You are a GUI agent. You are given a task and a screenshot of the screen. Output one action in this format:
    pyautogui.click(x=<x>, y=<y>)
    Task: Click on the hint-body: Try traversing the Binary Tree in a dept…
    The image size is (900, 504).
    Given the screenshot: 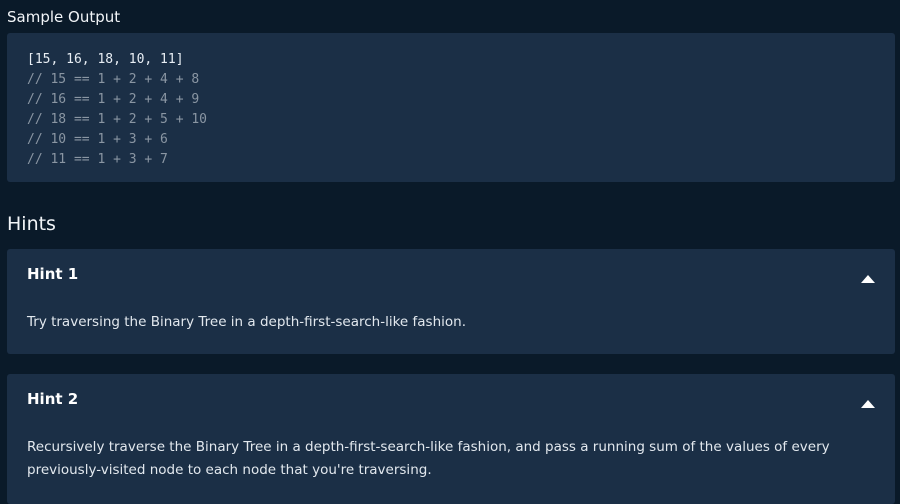 What is the action you would take?
    pyautogui.click(x=246, y=322)
    